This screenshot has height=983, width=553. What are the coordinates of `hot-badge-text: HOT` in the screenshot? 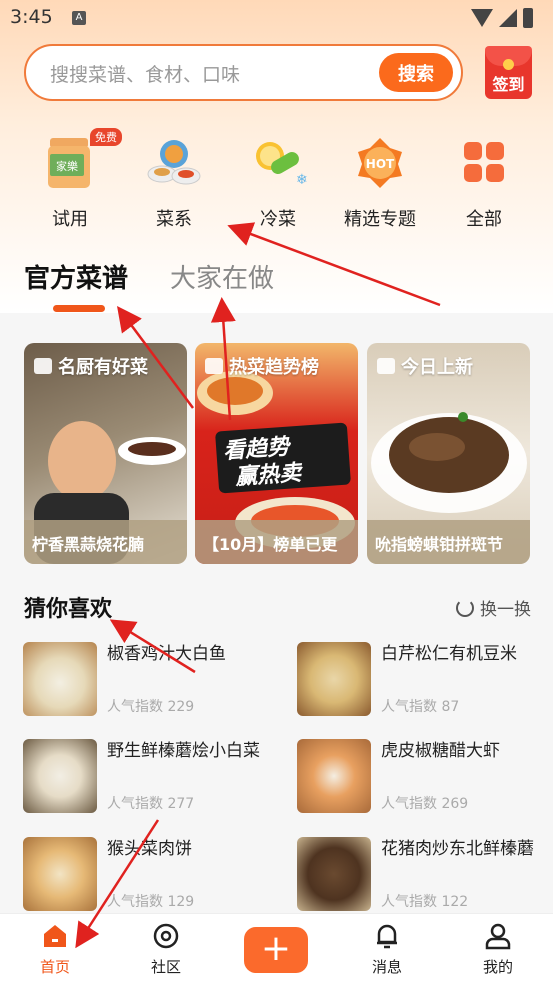 It's located at (380, 164).